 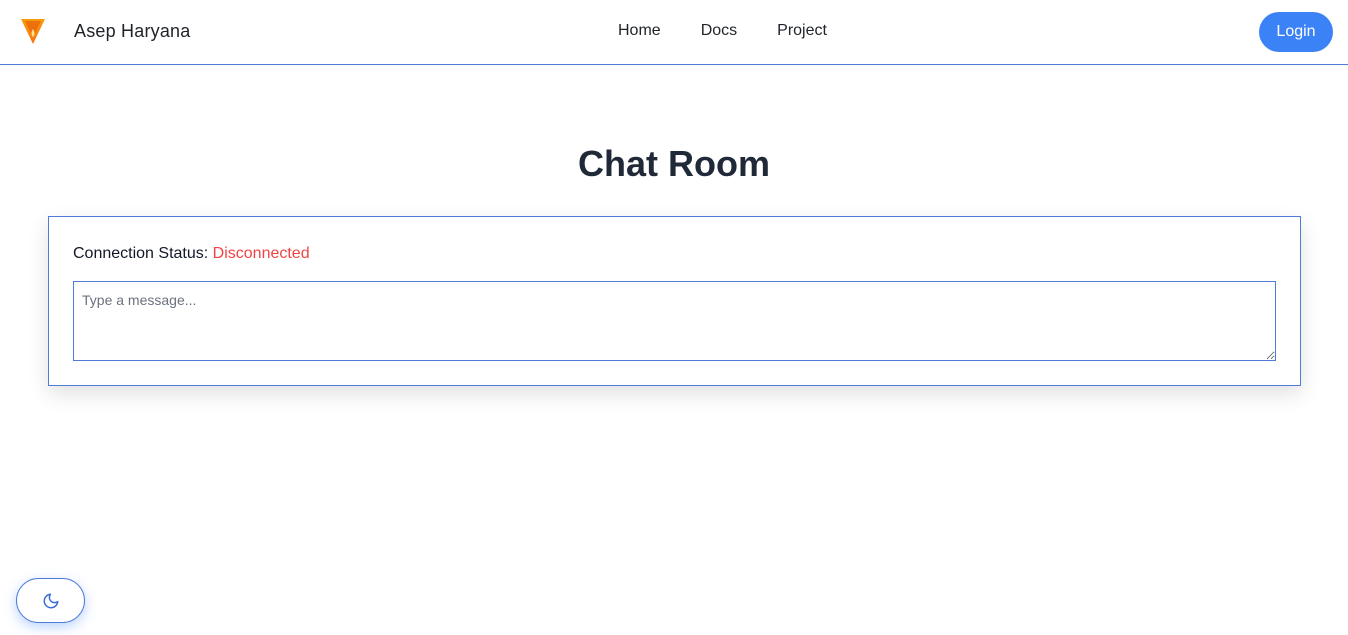 What do you see at coordinates (1296, 32) in the screenshot?
I see `login-button: Login` at bounding box center [1296, 32].